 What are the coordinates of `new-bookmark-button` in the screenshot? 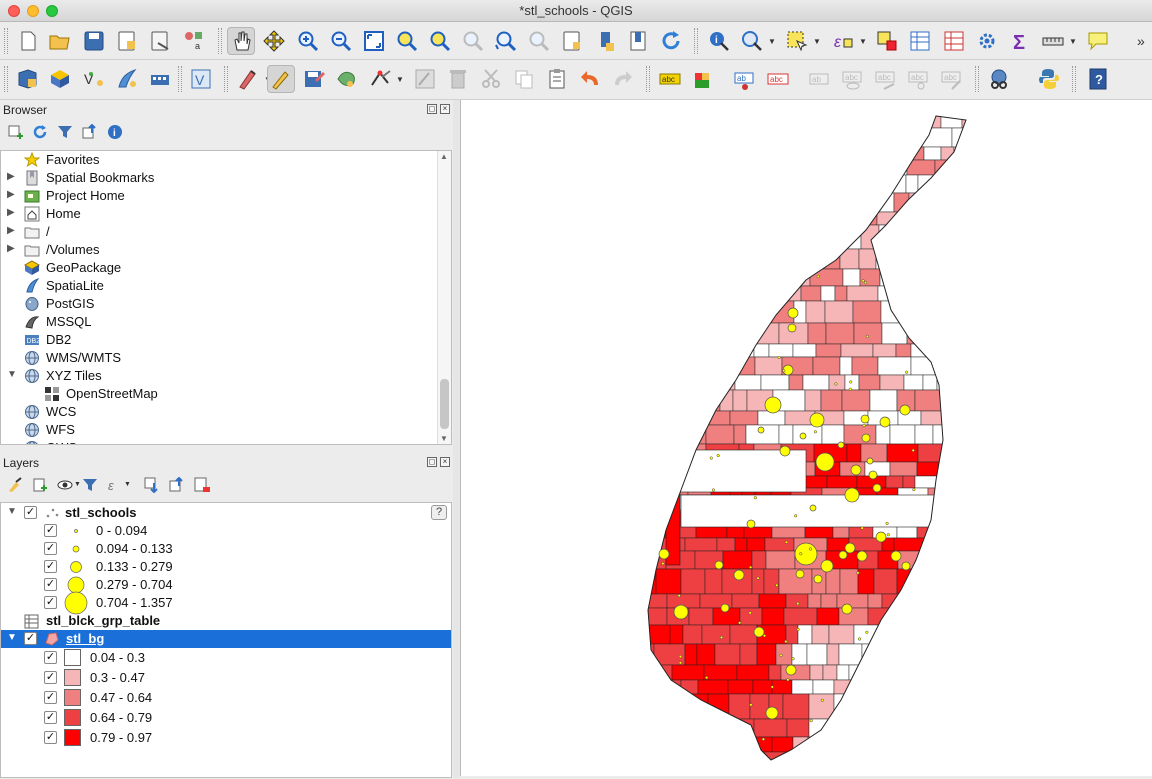 It's located at (605, 41).